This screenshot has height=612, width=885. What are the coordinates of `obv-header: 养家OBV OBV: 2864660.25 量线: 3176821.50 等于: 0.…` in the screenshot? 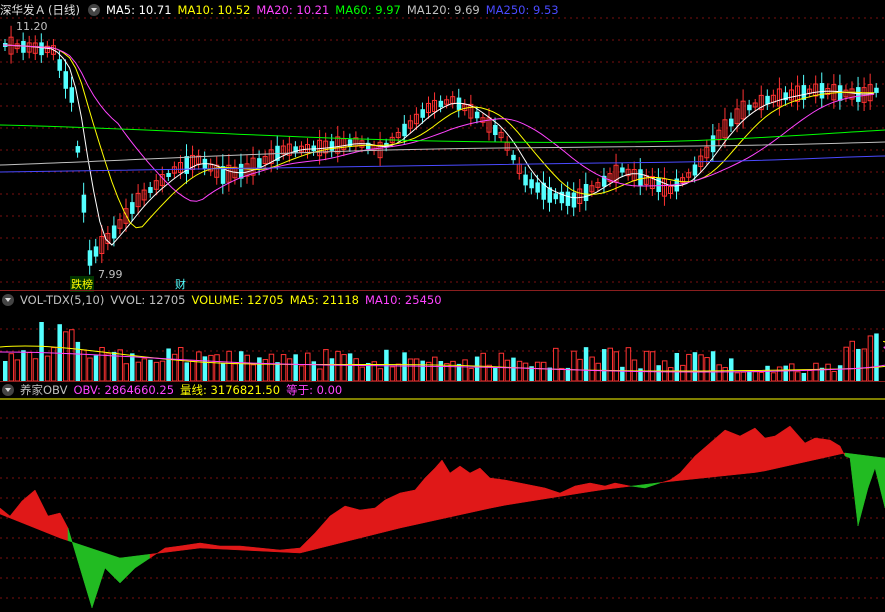 It's located at (174, 390).